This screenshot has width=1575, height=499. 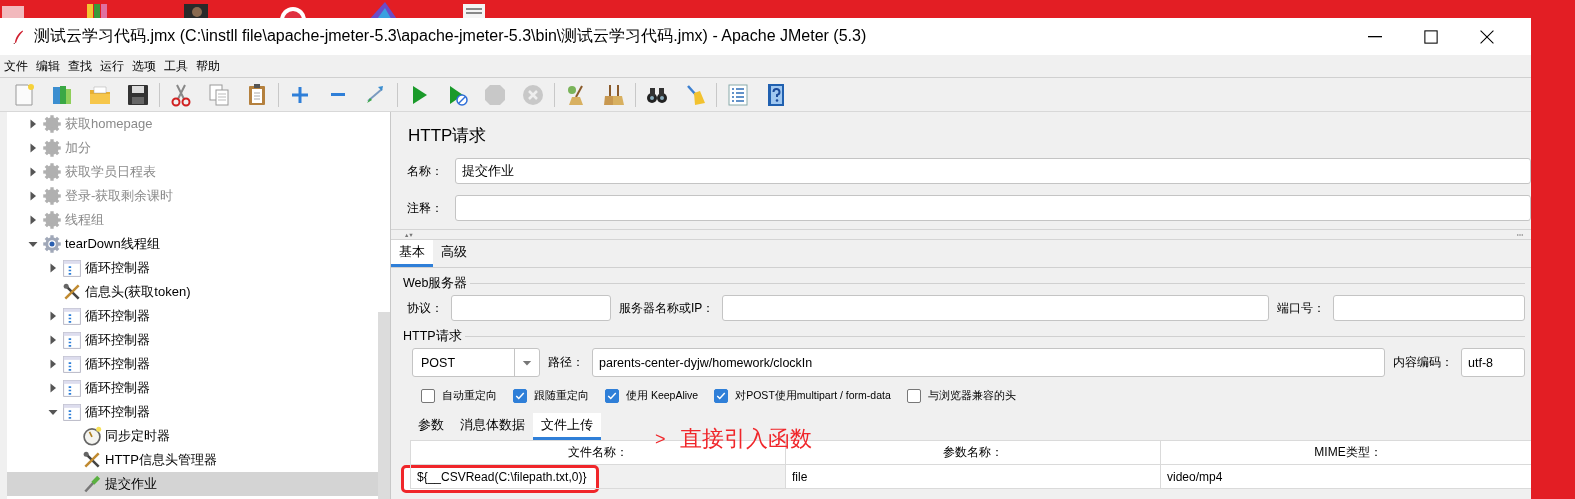 What do you see at coordinates (176, 66) in the screenshot?
I see `menu-item: 工具` at bounding box center [176, 66].